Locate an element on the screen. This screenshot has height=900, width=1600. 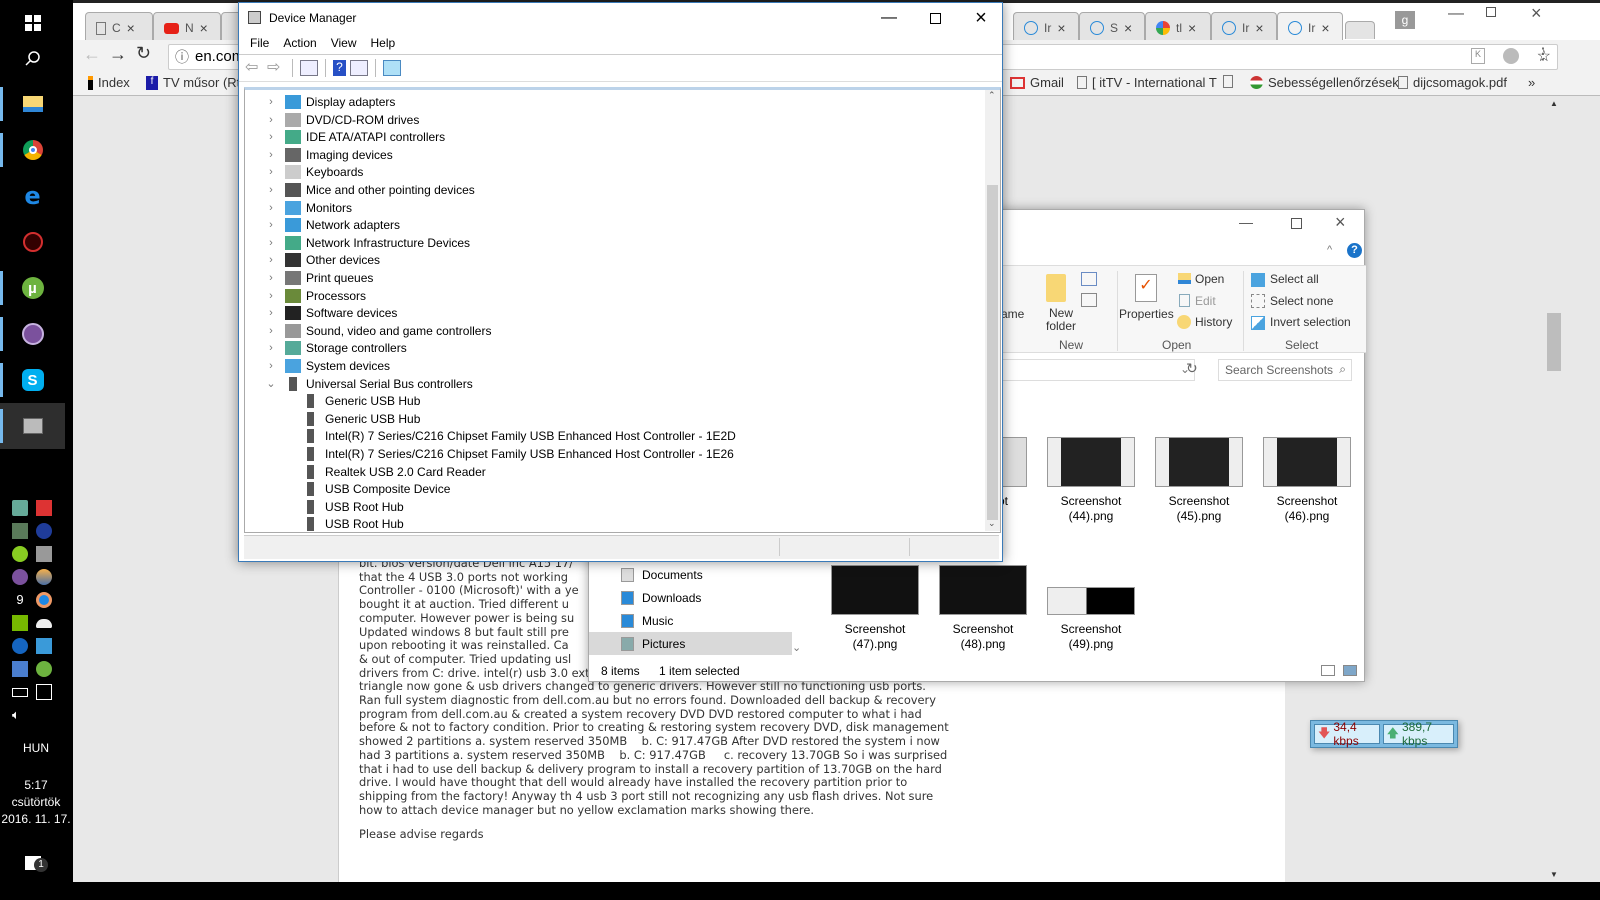
show-action-pane-icon is located at coordinates (359, 68).